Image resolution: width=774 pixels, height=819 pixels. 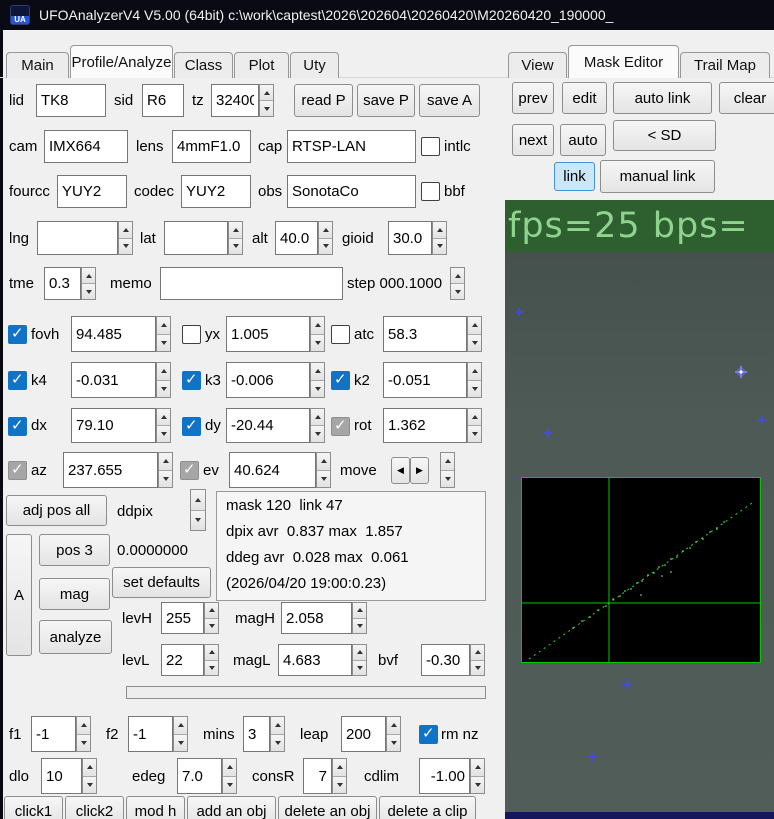 I want to click on lng-field, so click(x=77, y=238).